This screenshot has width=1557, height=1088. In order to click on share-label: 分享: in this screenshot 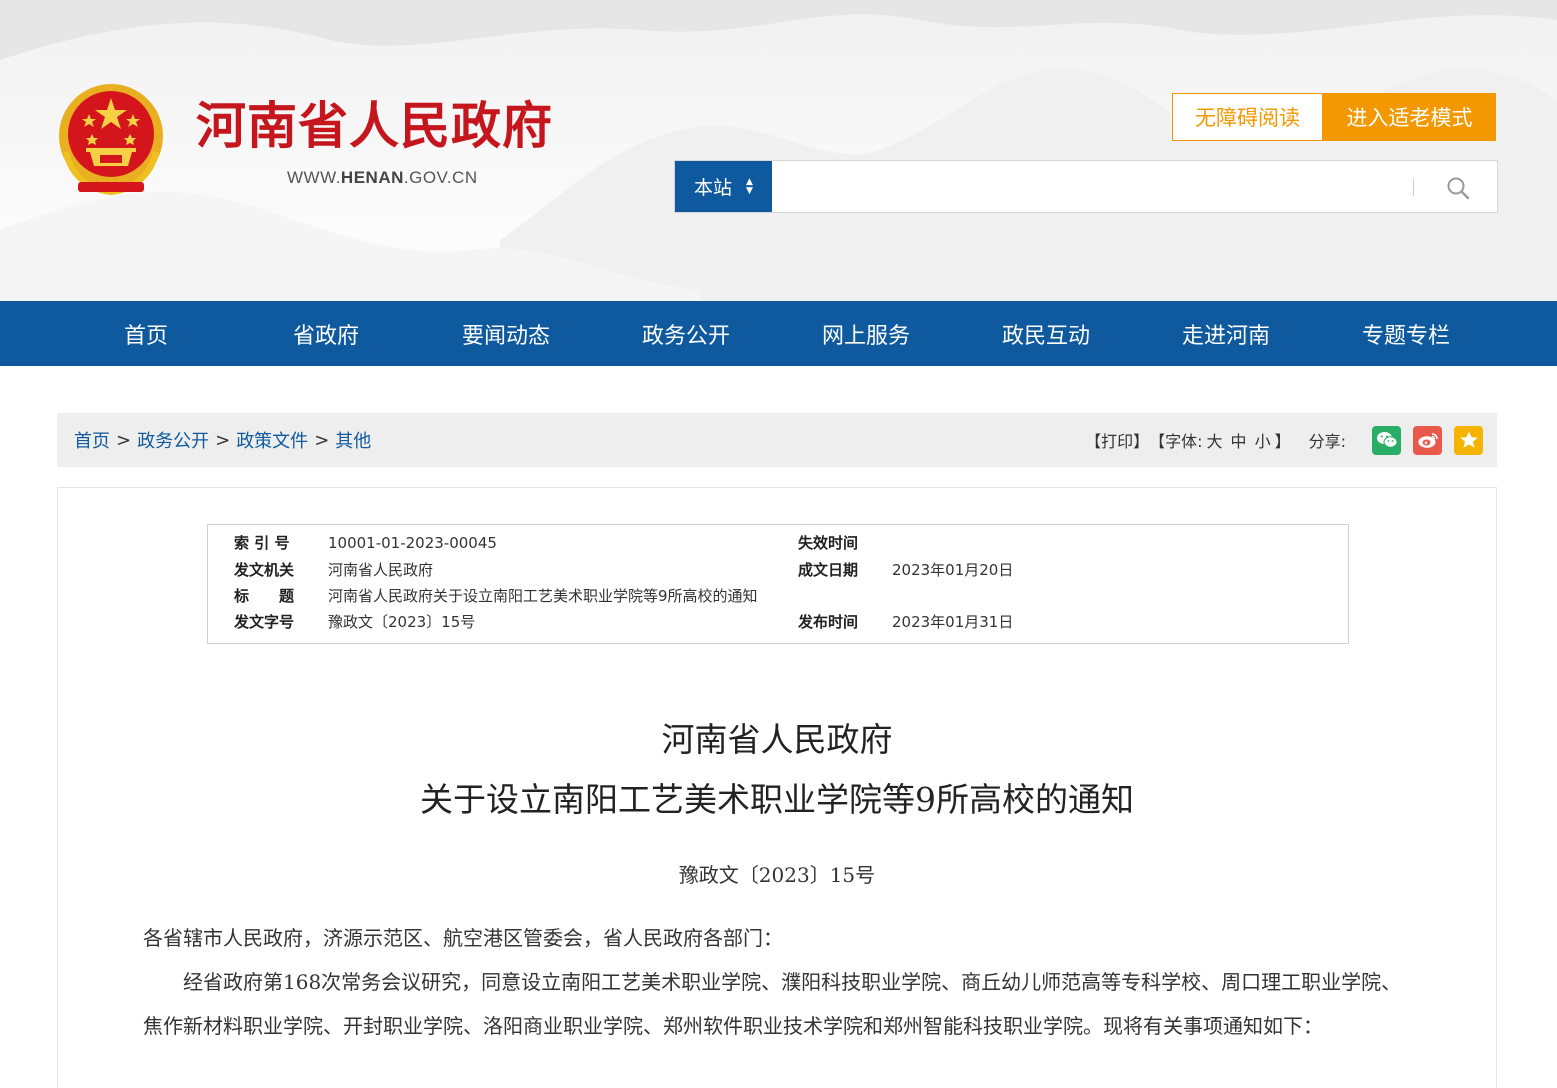, I will do `click(1327, 441)`.